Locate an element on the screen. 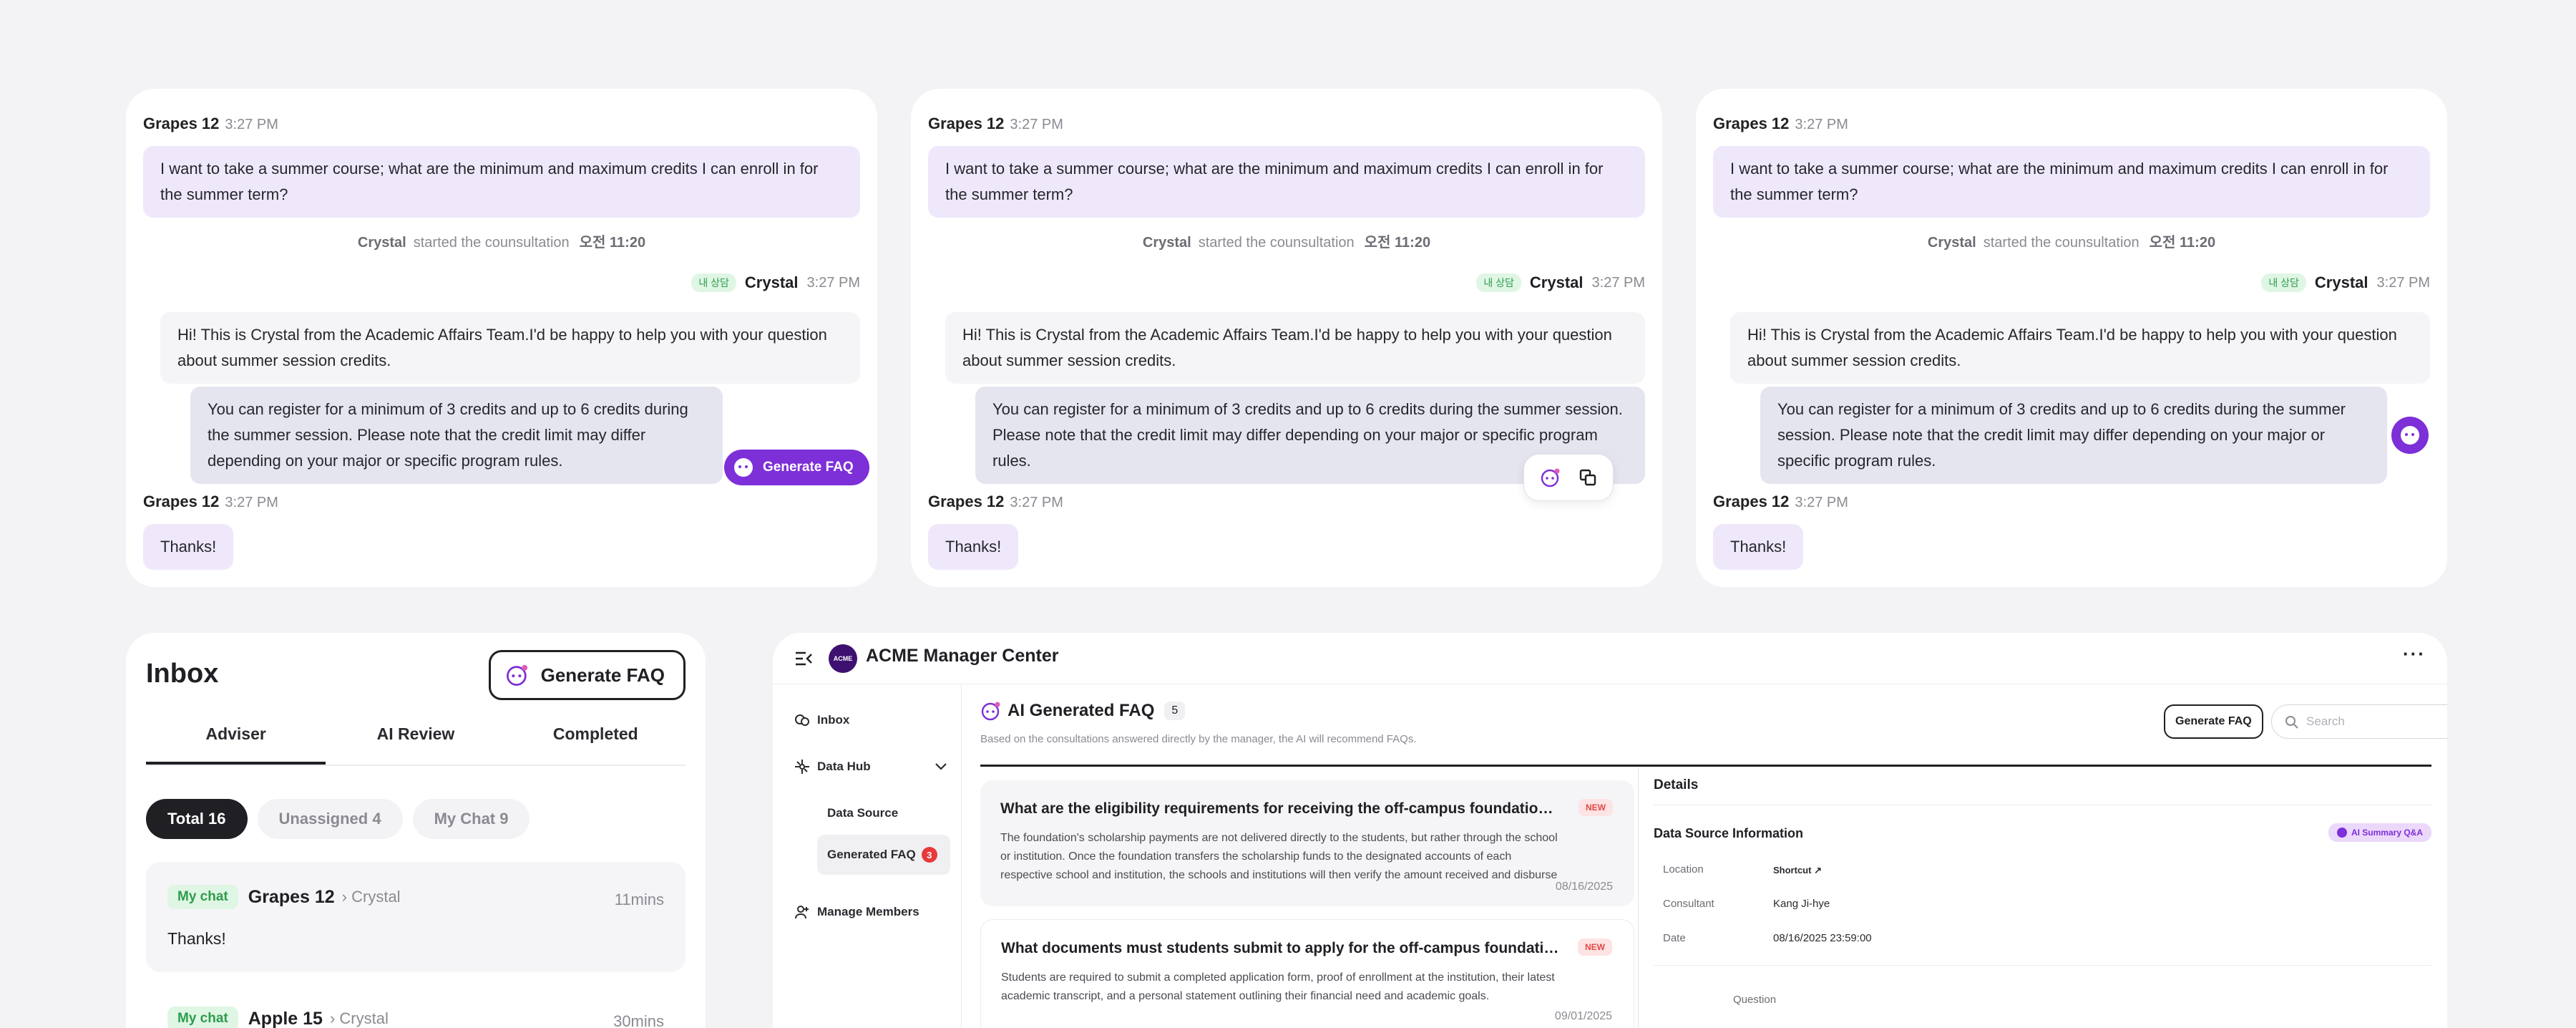  ai-faq-button is located at coordinates (2410, 435).